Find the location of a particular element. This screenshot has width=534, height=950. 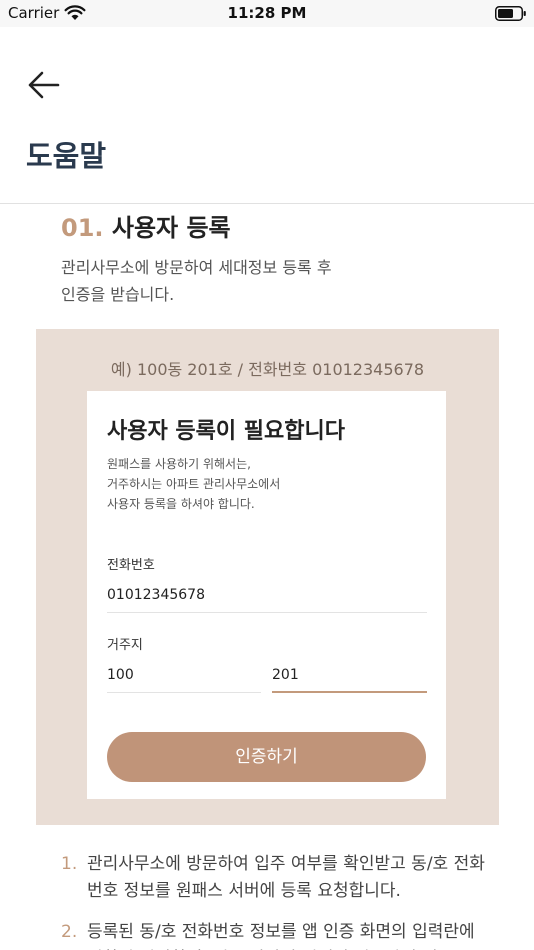

card-description-line: 거주하시는 아파트 관리사무소에서 is located at coordinates (194, 484).